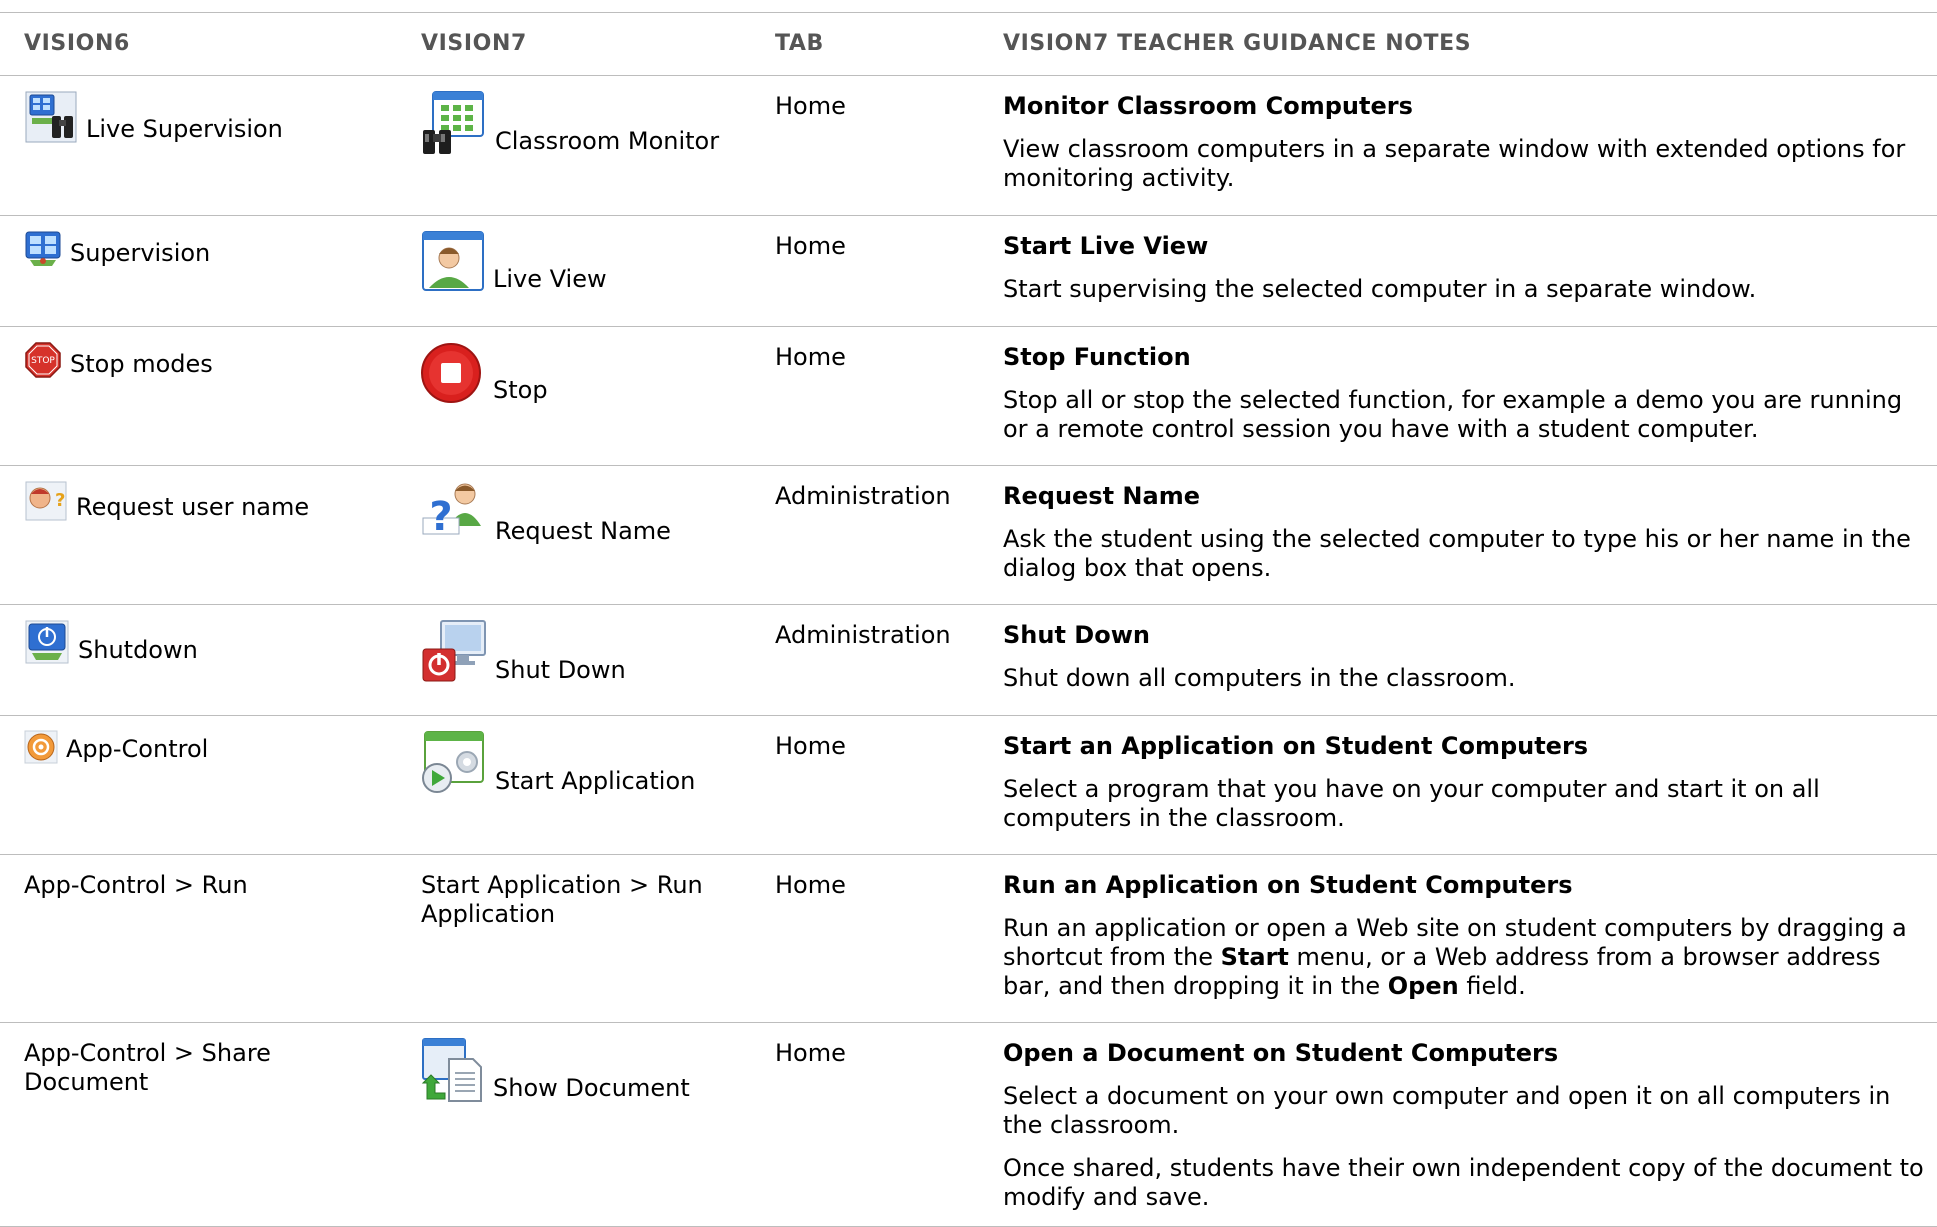  I want to click on vision6-cell: App-Control > Run, so click(198, 938).